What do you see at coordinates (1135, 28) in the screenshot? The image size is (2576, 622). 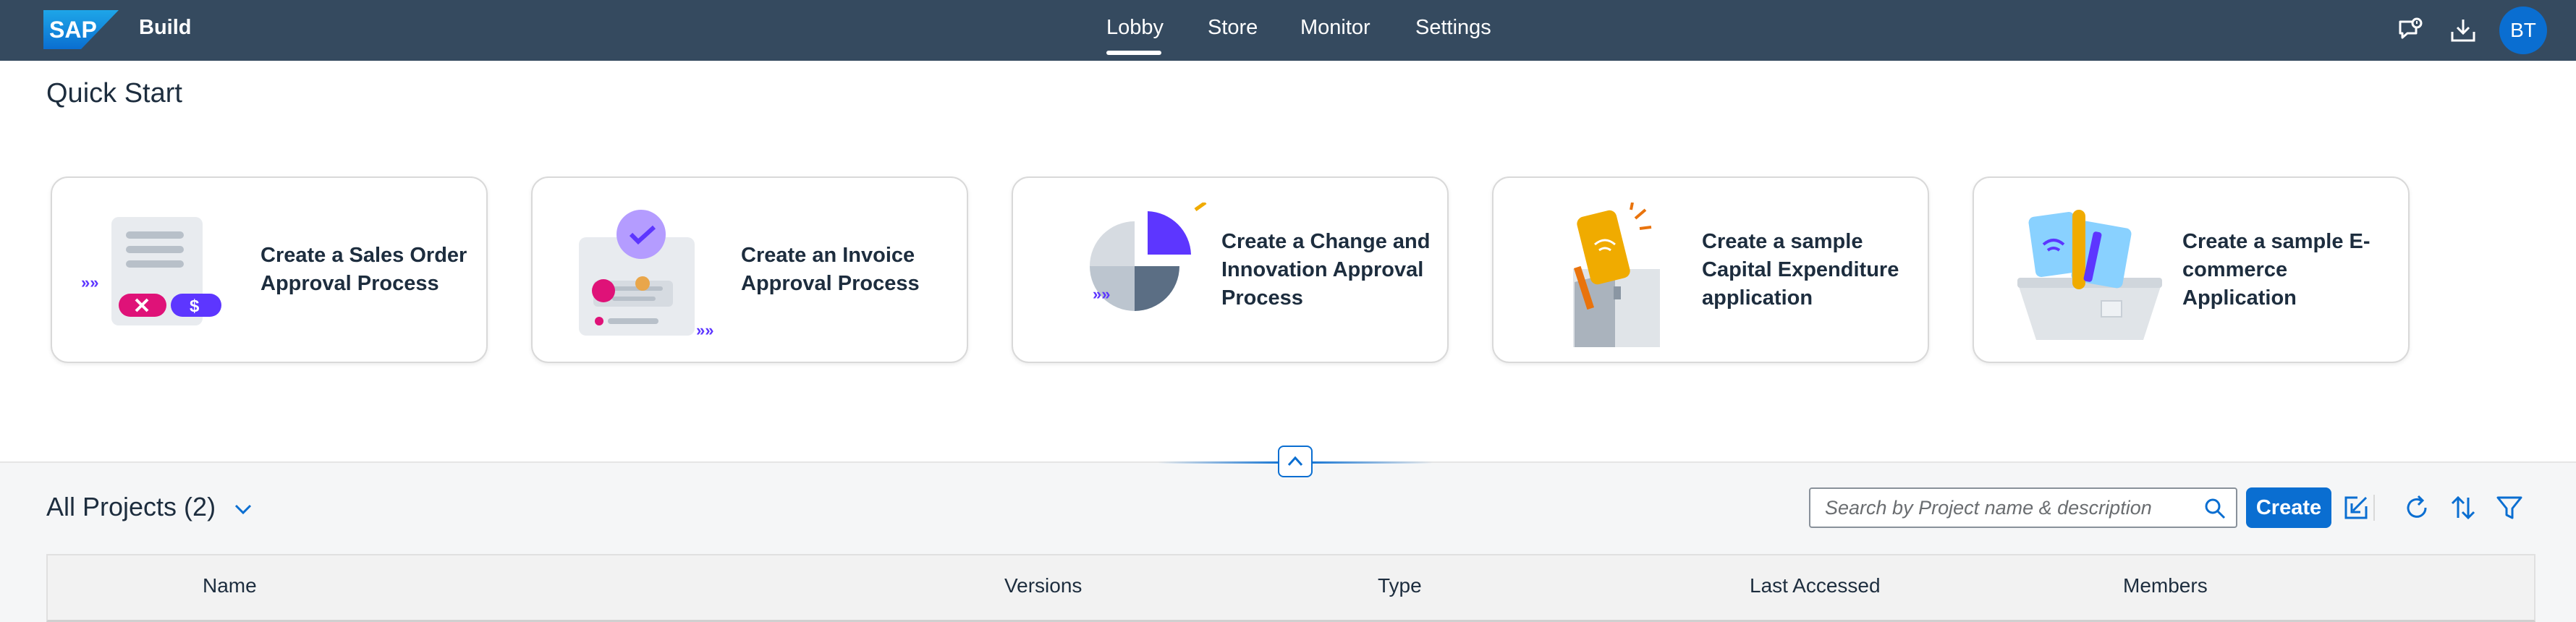 I see `nav-lobby: Lobby` at bounding box center [1135, 28].